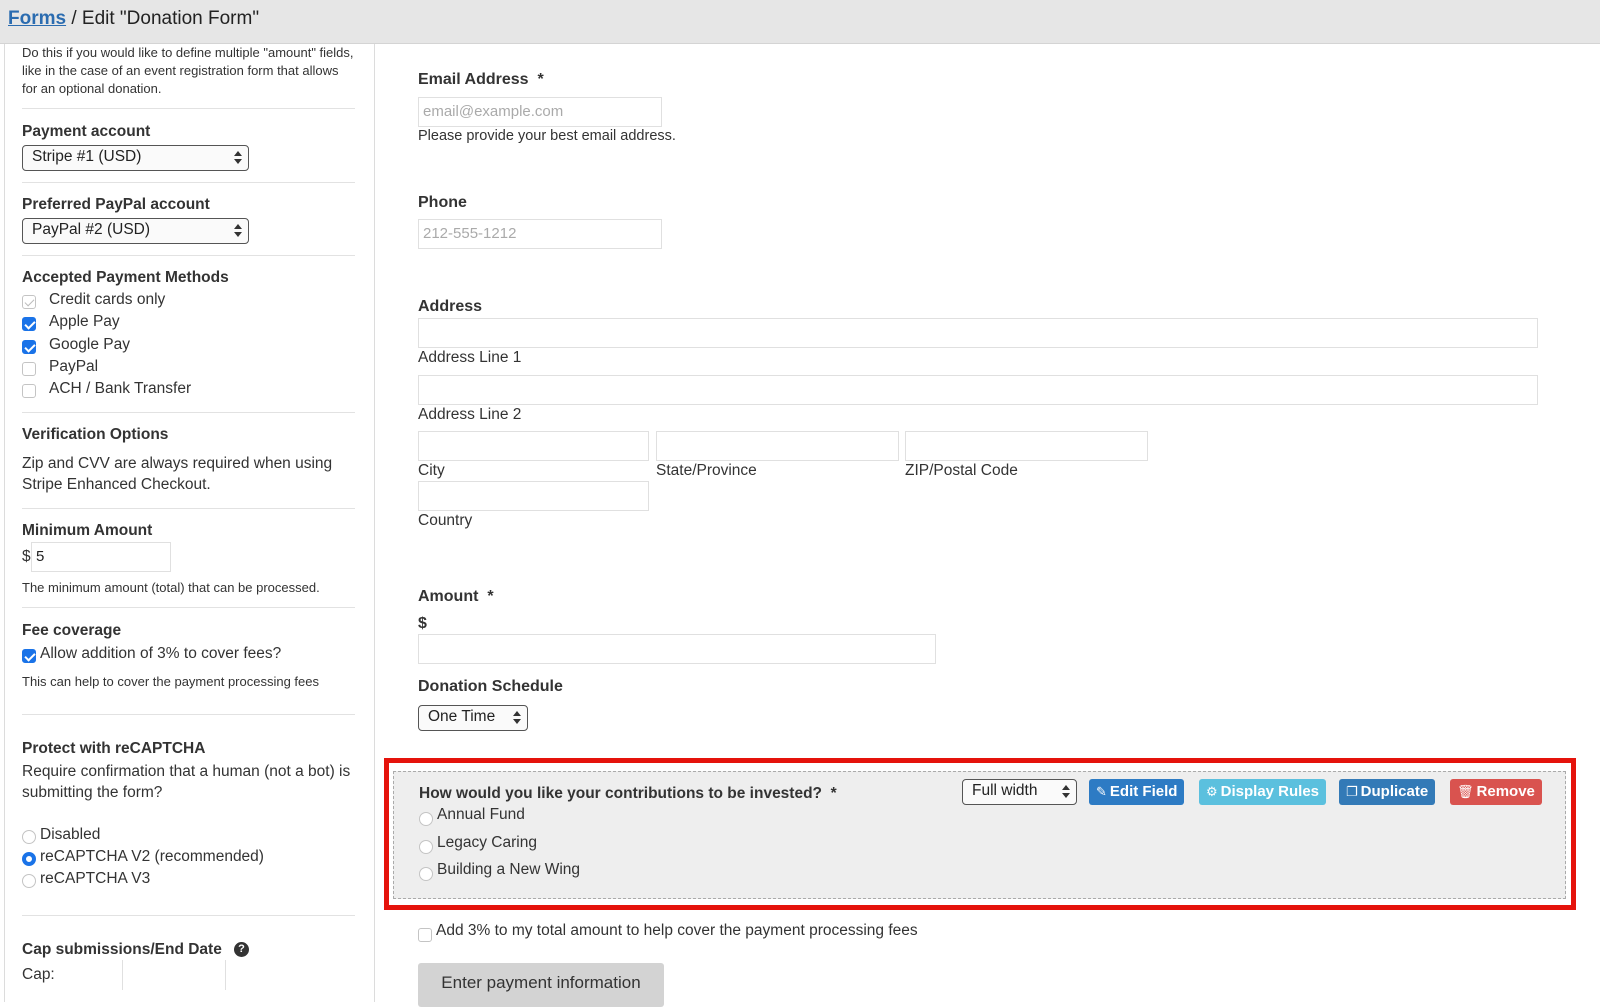 The width and height of the screenshot is (1600, 1007). Describe the element at coordinates (425, 935) in the screenshot. I see `fee-cover-checkbox` at that location.